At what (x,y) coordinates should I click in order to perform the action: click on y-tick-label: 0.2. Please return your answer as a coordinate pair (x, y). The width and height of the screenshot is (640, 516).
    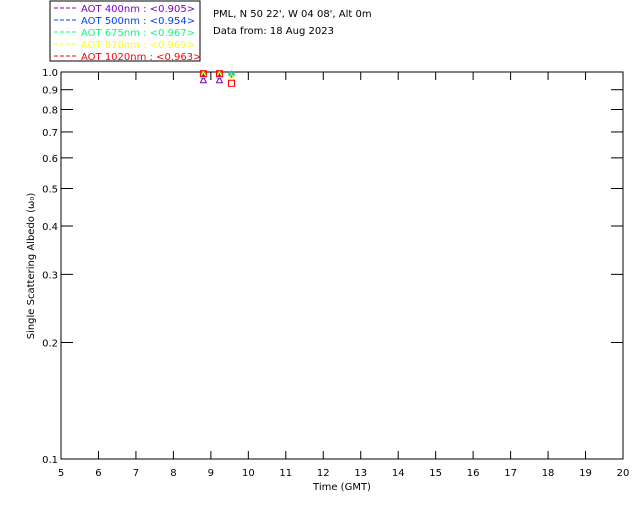
    Looking at the image, I should click on (50, 344).